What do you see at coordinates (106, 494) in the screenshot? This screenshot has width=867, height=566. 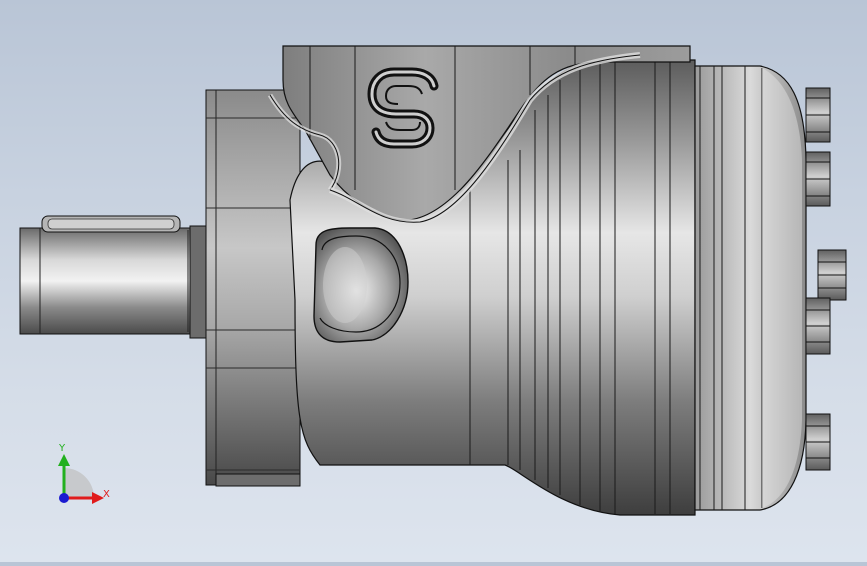 I see `triad-x-label: X` at bounding box center [106, 494].